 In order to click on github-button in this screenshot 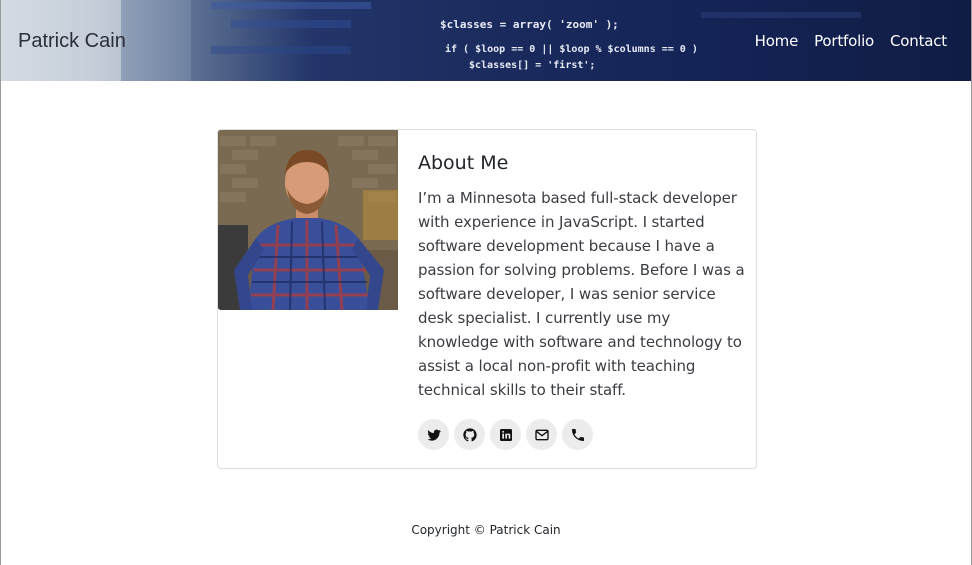, I will do `click(469, 434)`.